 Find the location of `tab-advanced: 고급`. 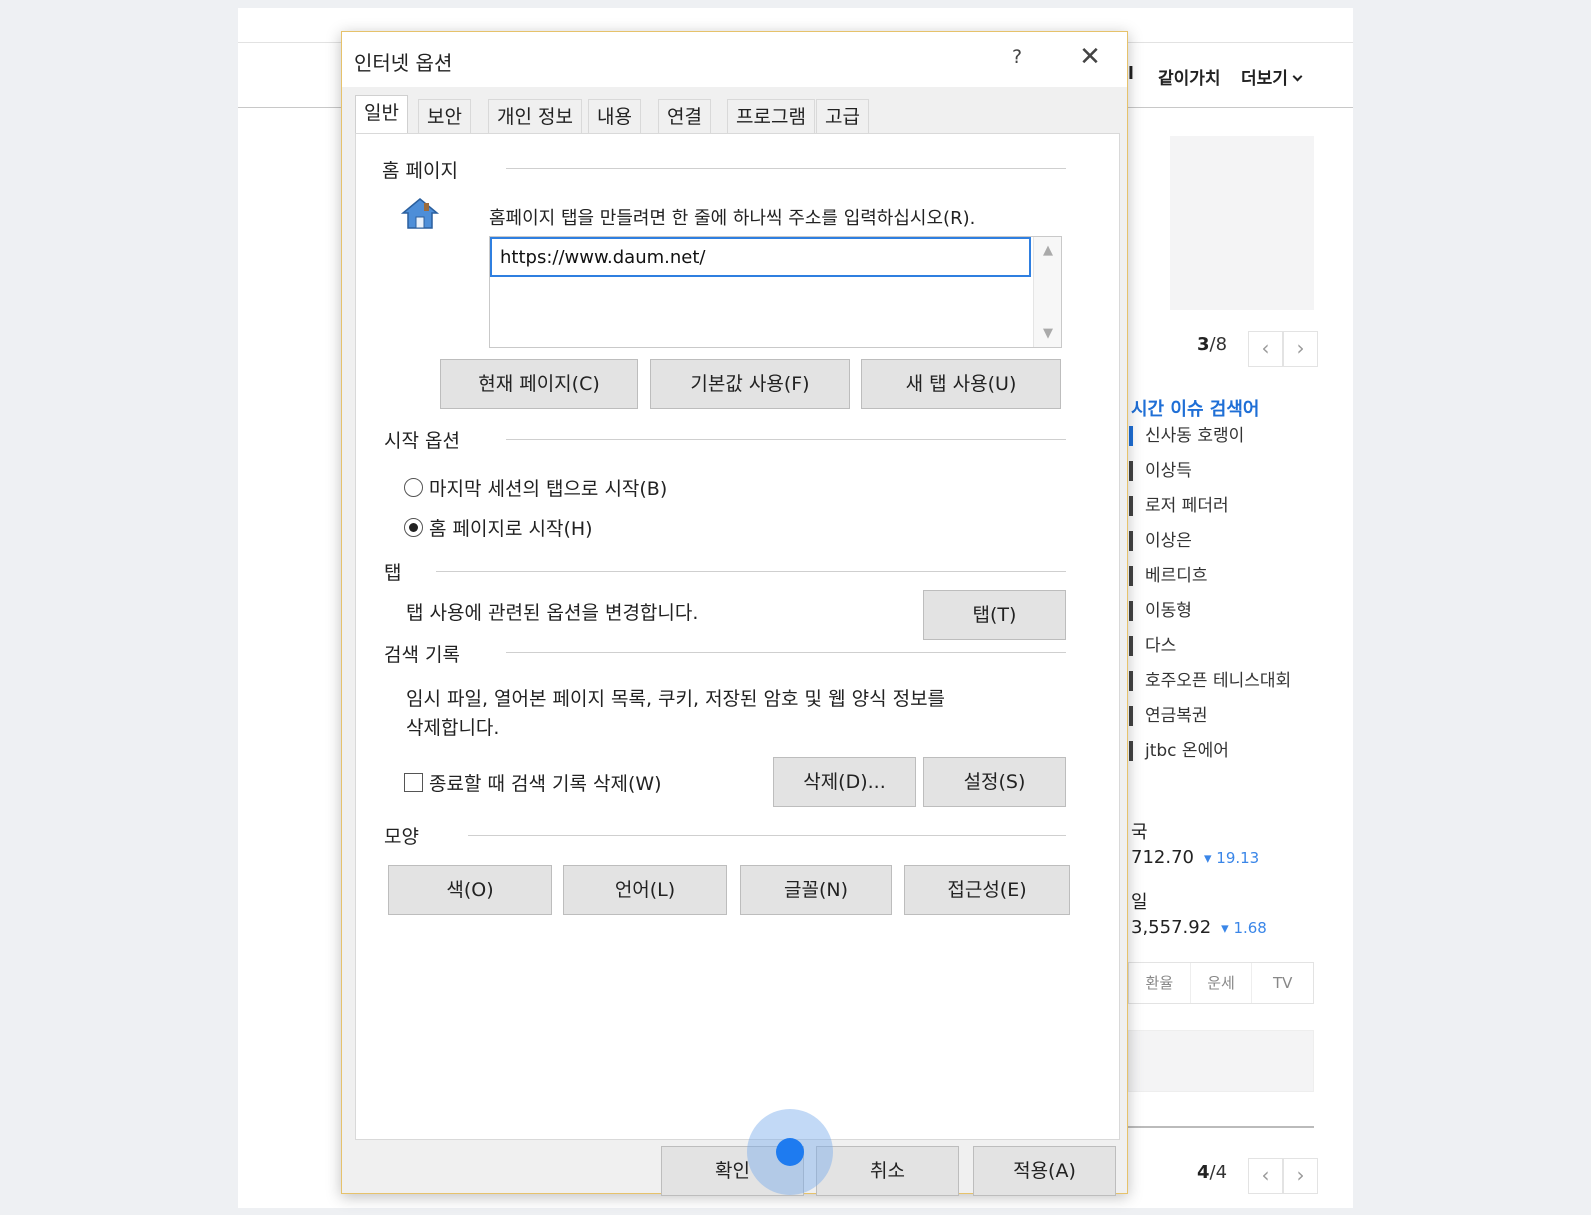

tab-advanced: 고급 is located at coordinates (842, 116).